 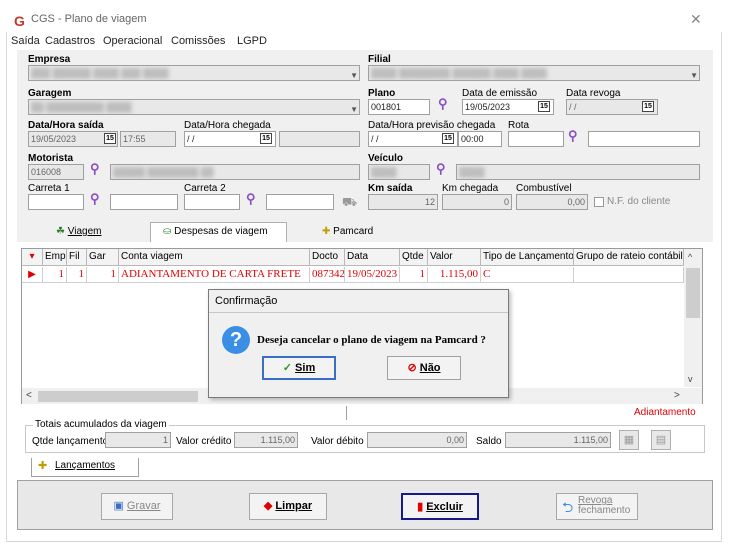 I want to click on empresa-select: ███ ██████ ████ ███ ████ ▼, so click(x=194, y=73).